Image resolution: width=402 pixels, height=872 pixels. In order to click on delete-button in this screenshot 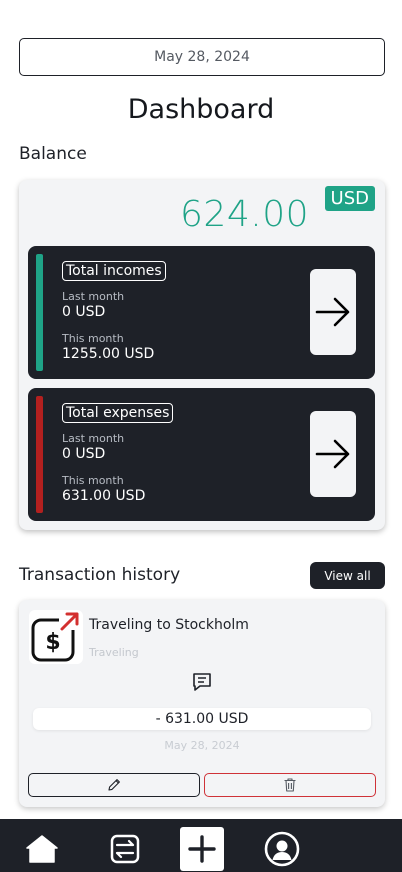, I will do `click(290, 785)`.